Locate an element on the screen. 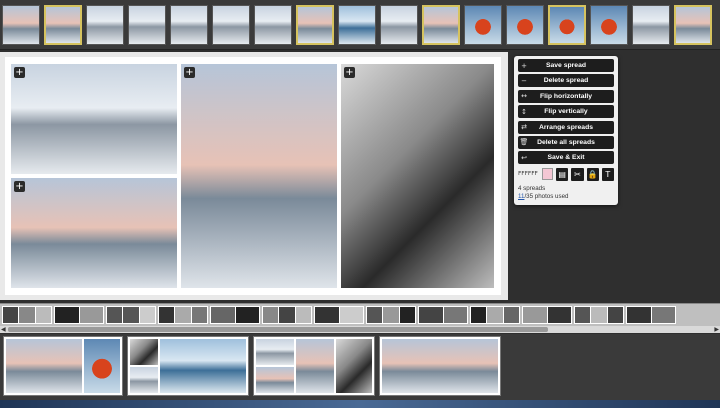  arrange-spreads-button: ⇄ Arrange spreads is located at coordinates (566, 127).